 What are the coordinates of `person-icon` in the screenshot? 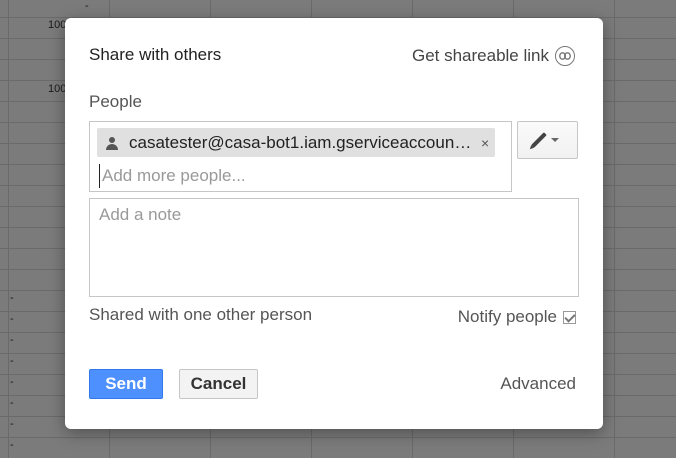 It's located at (112, 143).